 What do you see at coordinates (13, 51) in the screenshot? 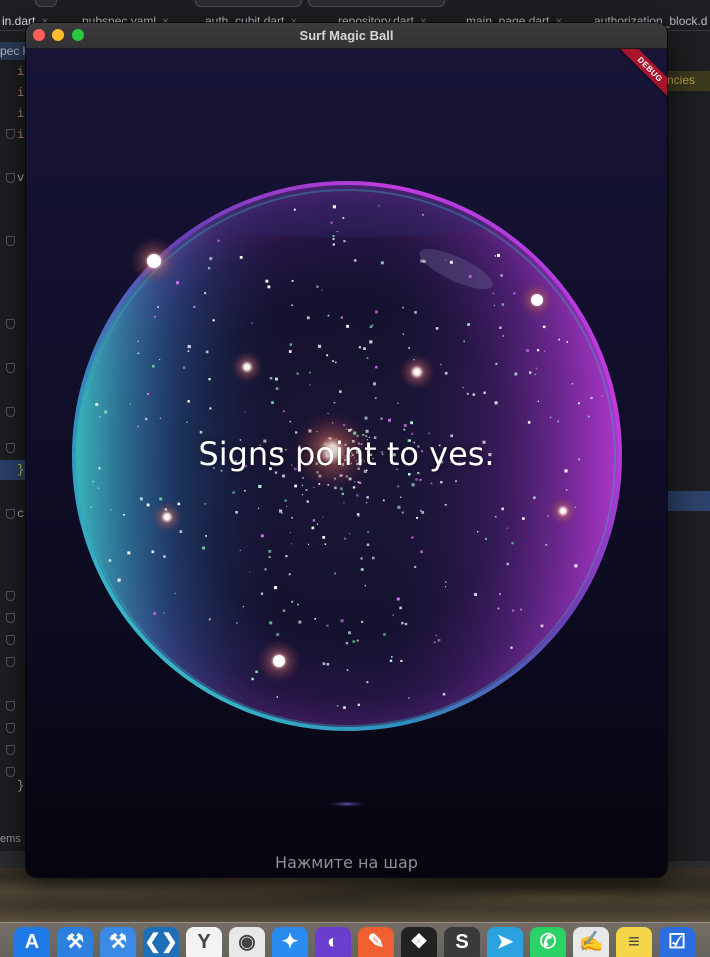
I see `ide-project-strip: pec l` at bounding box center [13, 51].